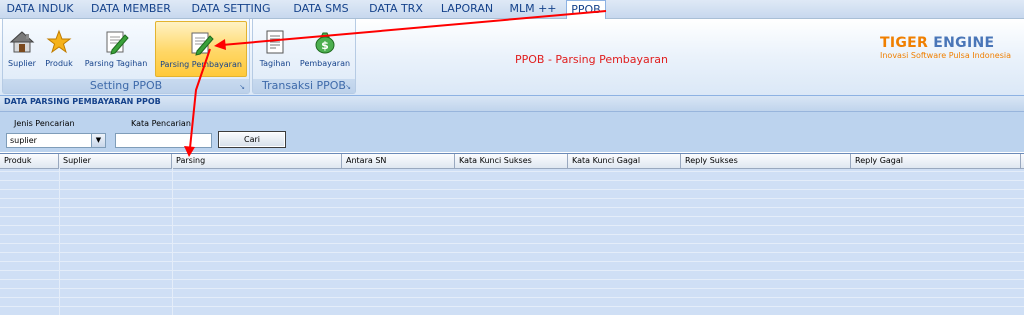 Image resolution: width=1024 pixels, height=315 pixels. Describe the element at coordinates (126, 86) in the screenshot. I see `group-label-setting-ppob: Setting PPOB` at that location.